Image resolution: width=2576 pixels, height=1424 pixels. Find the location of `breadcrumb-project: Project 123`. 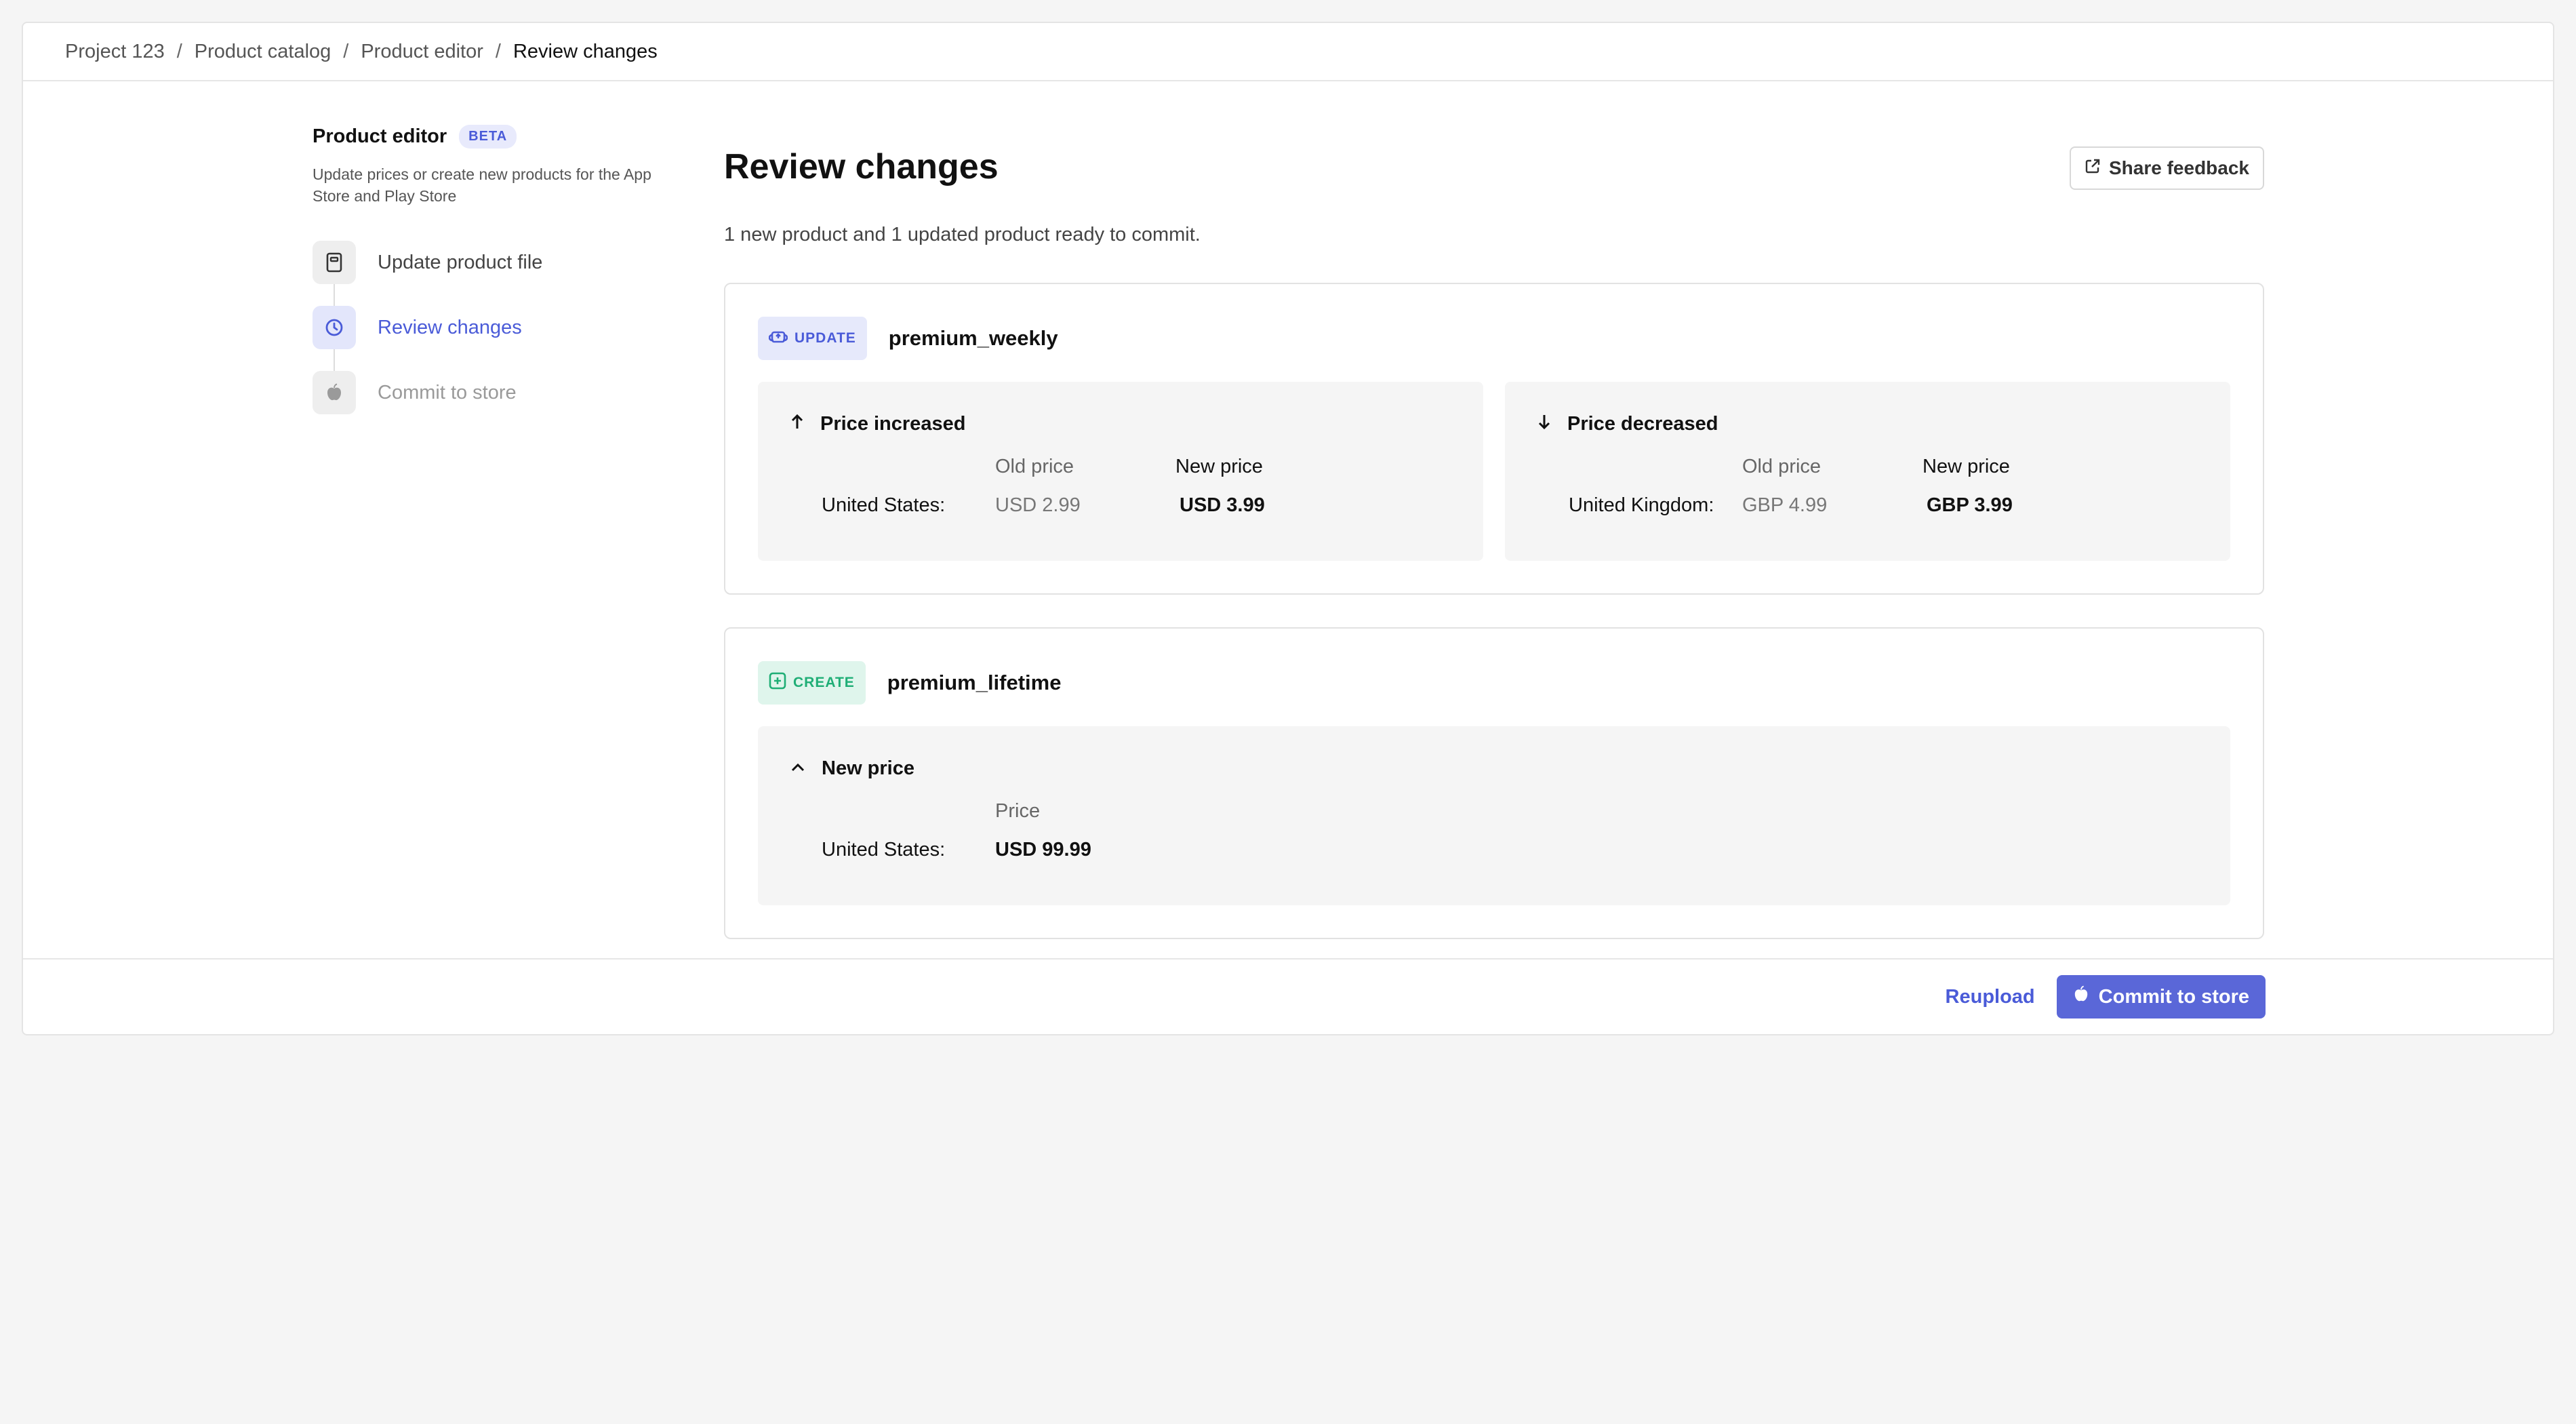

breadcrumb-project: Project 123 is located at coordinates (115, 52).